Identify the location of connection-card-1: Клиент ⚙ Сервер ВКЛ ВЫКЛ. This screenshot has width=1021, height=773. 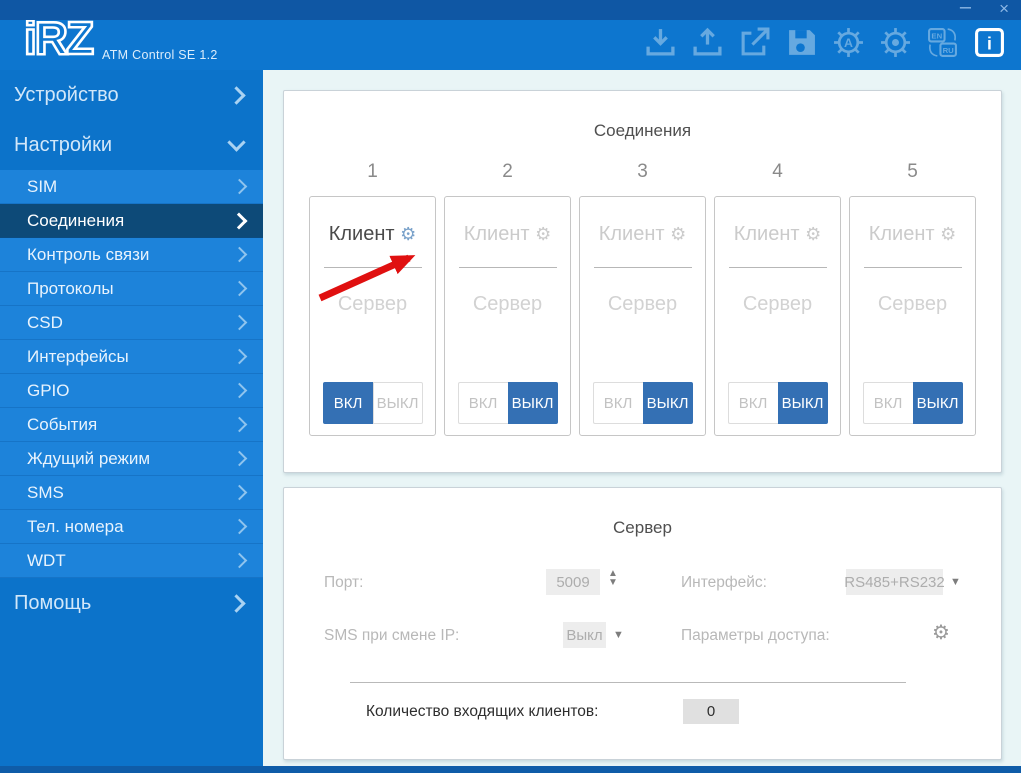
(372, 316).